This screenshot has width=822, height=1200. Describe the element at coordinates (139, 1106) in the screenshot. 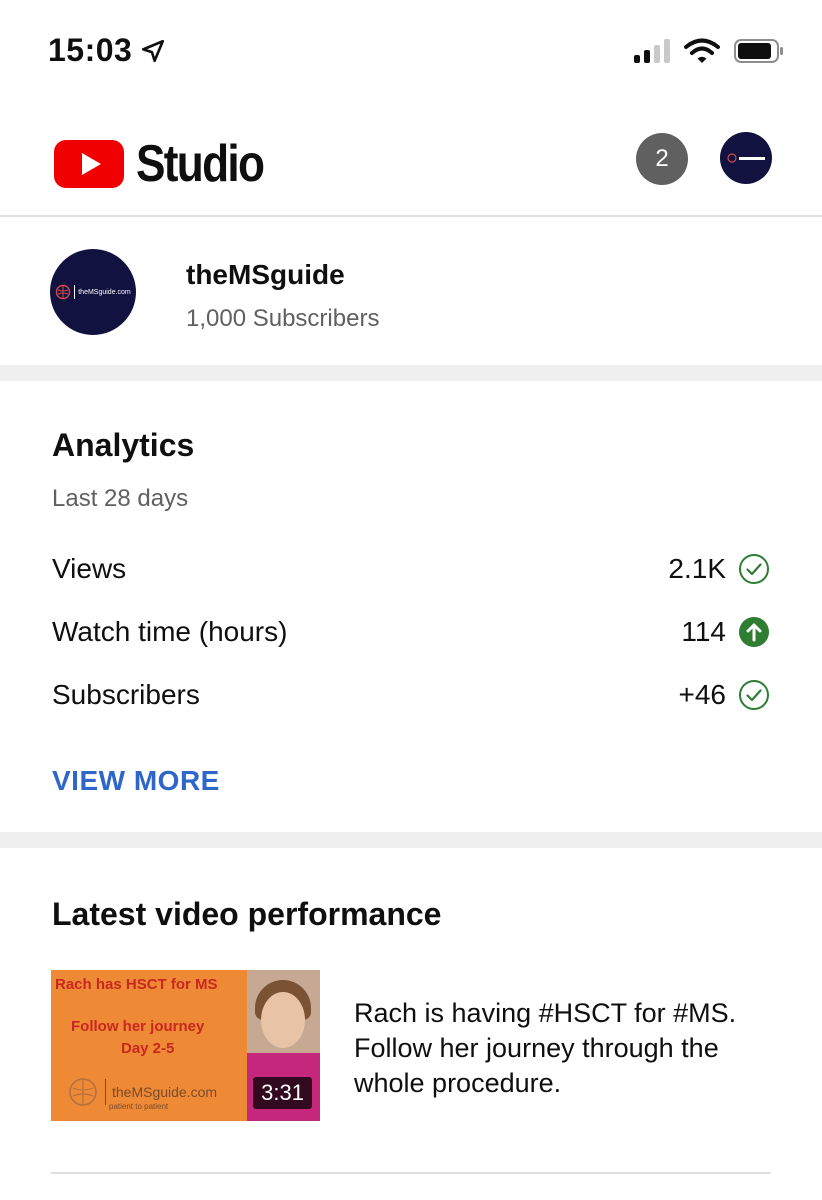

I see `thumbnail-brand-subtext: patient to patient` at that location.